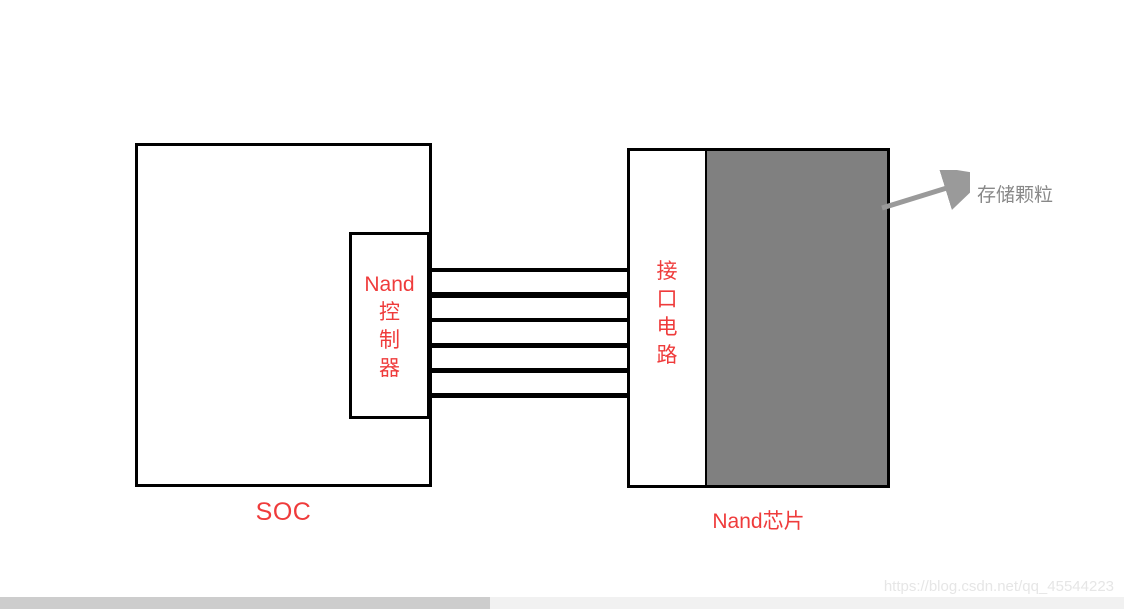  What do you see at coordinates (245, 603) in the screenshot?
I see `horizontal-scrollbar-thumb` at bounding box center [245, 603].